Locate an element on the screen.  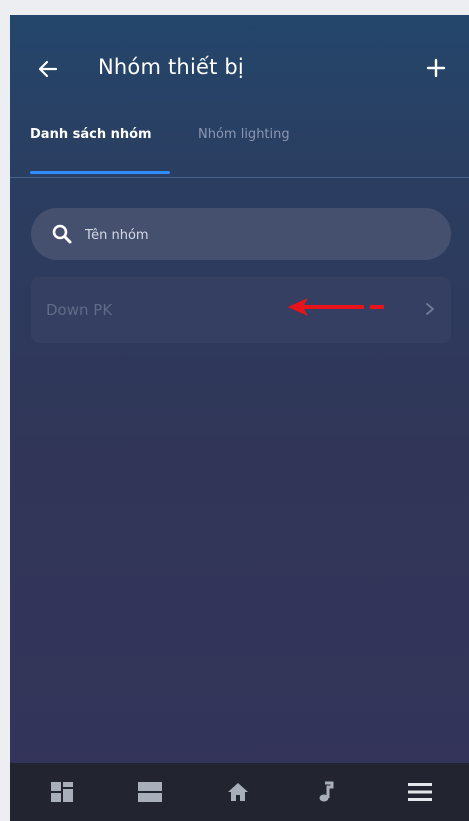
plus-icon is located at coordinates (436, 68).